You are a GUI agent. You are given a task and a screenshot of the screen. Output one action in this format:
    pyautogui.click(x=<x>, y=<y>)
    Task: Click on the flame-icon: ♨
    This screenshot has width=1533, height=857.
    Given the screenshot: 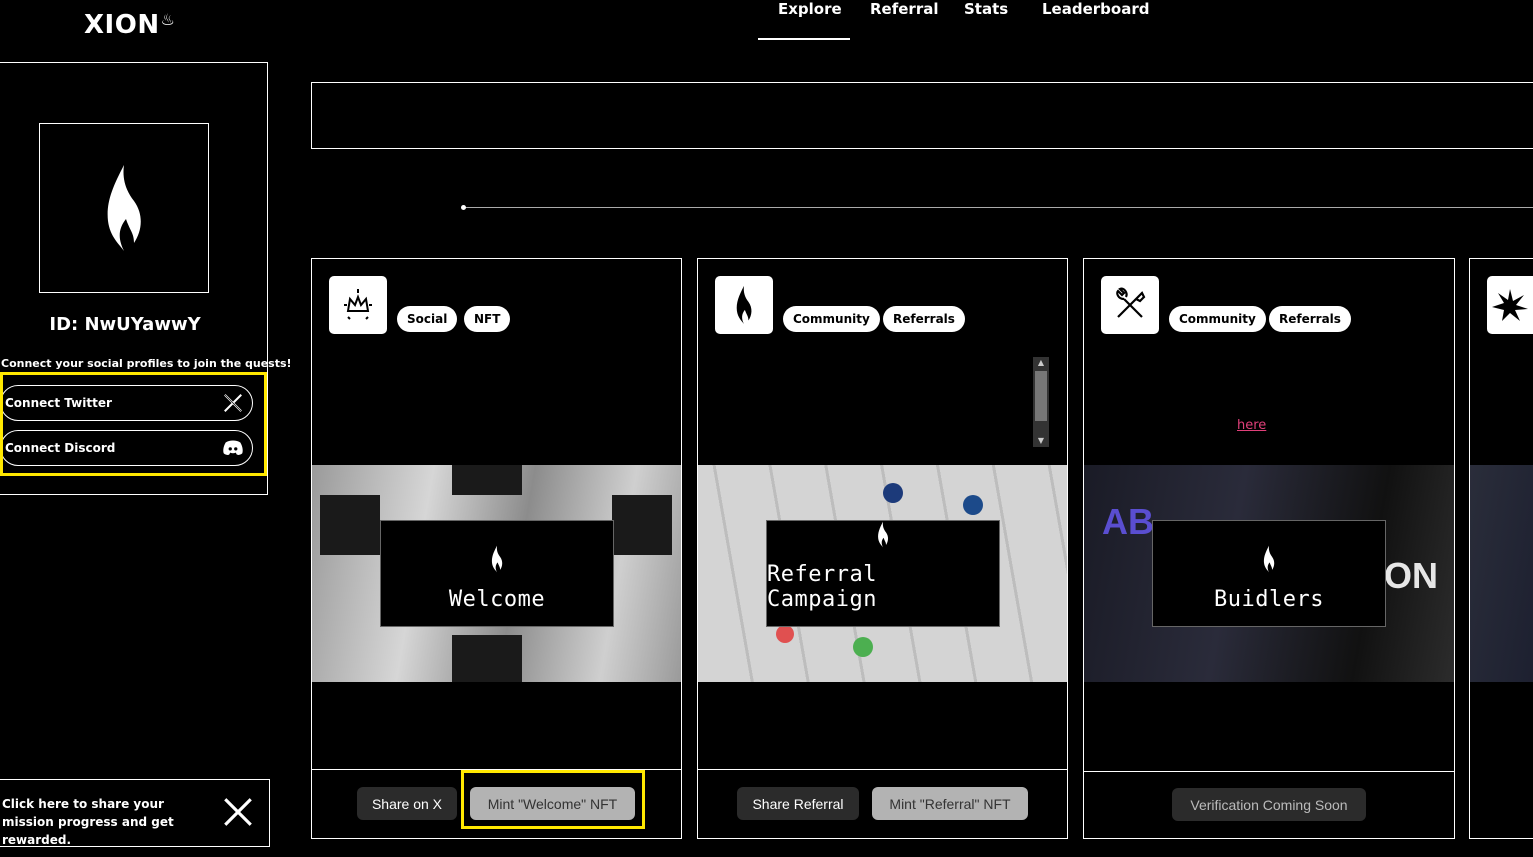 What is the action you would take?
    pyautogui.click(x=168, y=19)
    